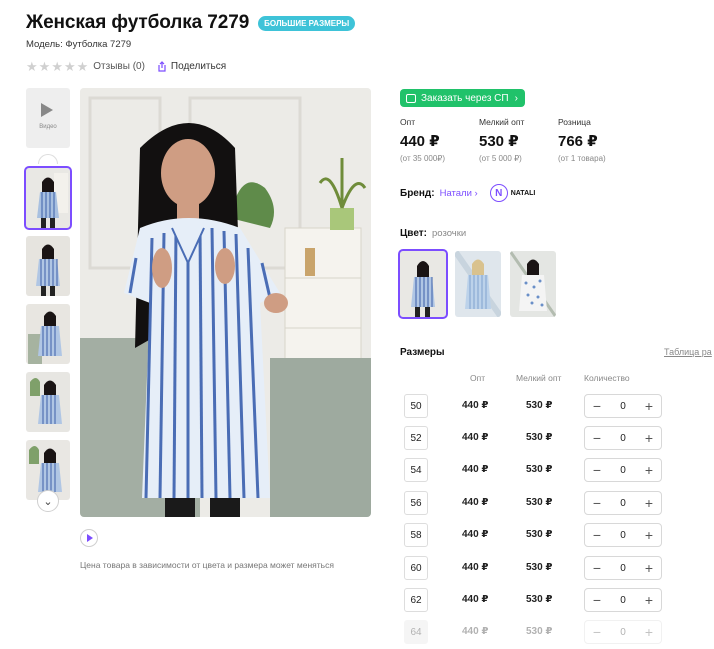  What do you see at coordinates (689, 352) in the screenshot?
I see `size-table-link: Таблица ра` at bounding box center [689, 352].